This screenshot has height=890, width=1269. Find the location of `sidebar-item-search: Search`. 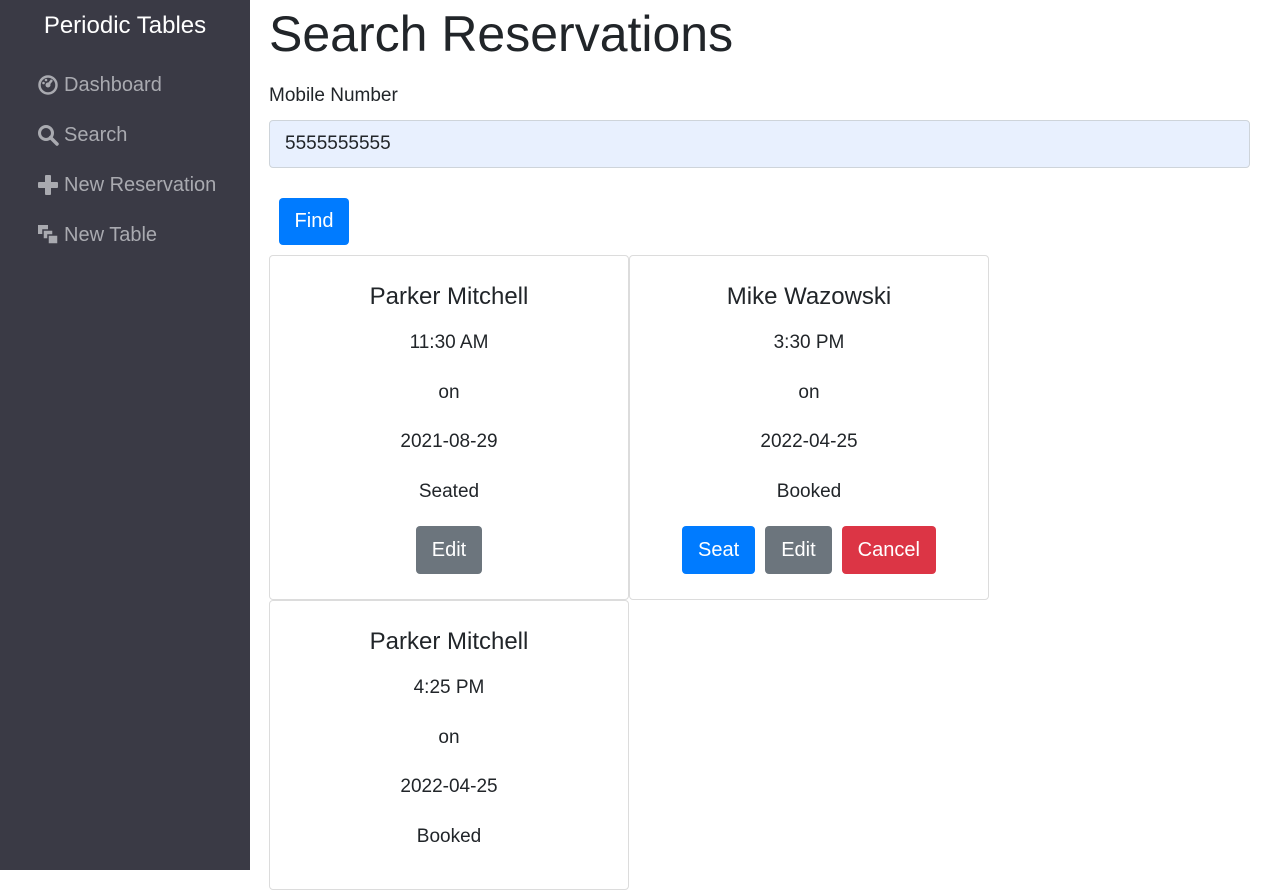

sidebar-item-search: Search is located at coordinates (126, 135).